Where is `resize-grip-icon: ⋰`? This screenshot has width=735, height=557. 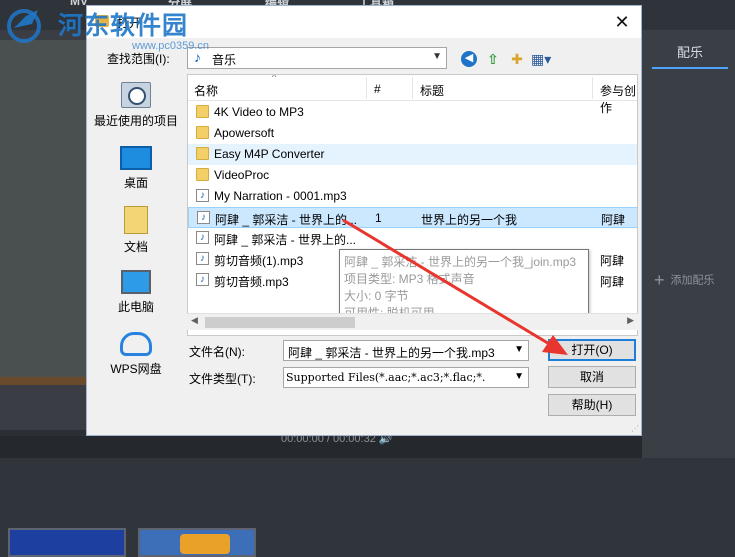 resize-grip-icon: ⋰ is located at coordinates (635, 428).